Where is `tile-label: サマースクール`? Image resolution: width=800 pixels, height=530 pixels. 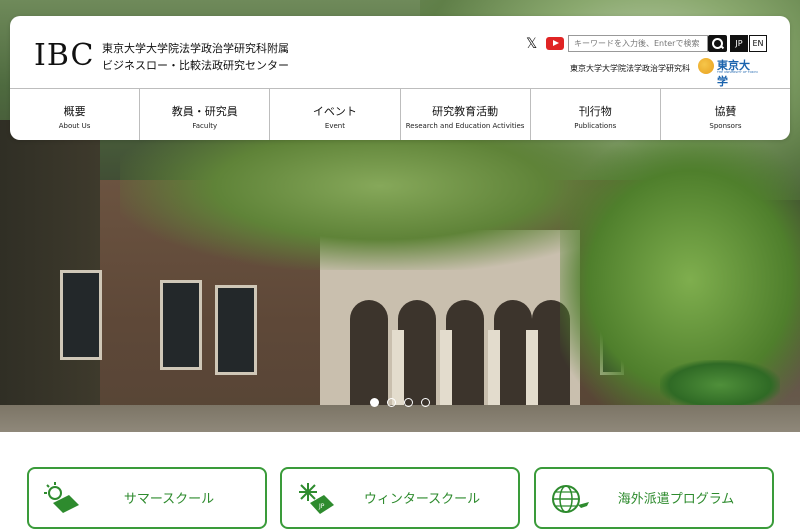
tile-label: サマースクール is located at coordinates (169, 499).